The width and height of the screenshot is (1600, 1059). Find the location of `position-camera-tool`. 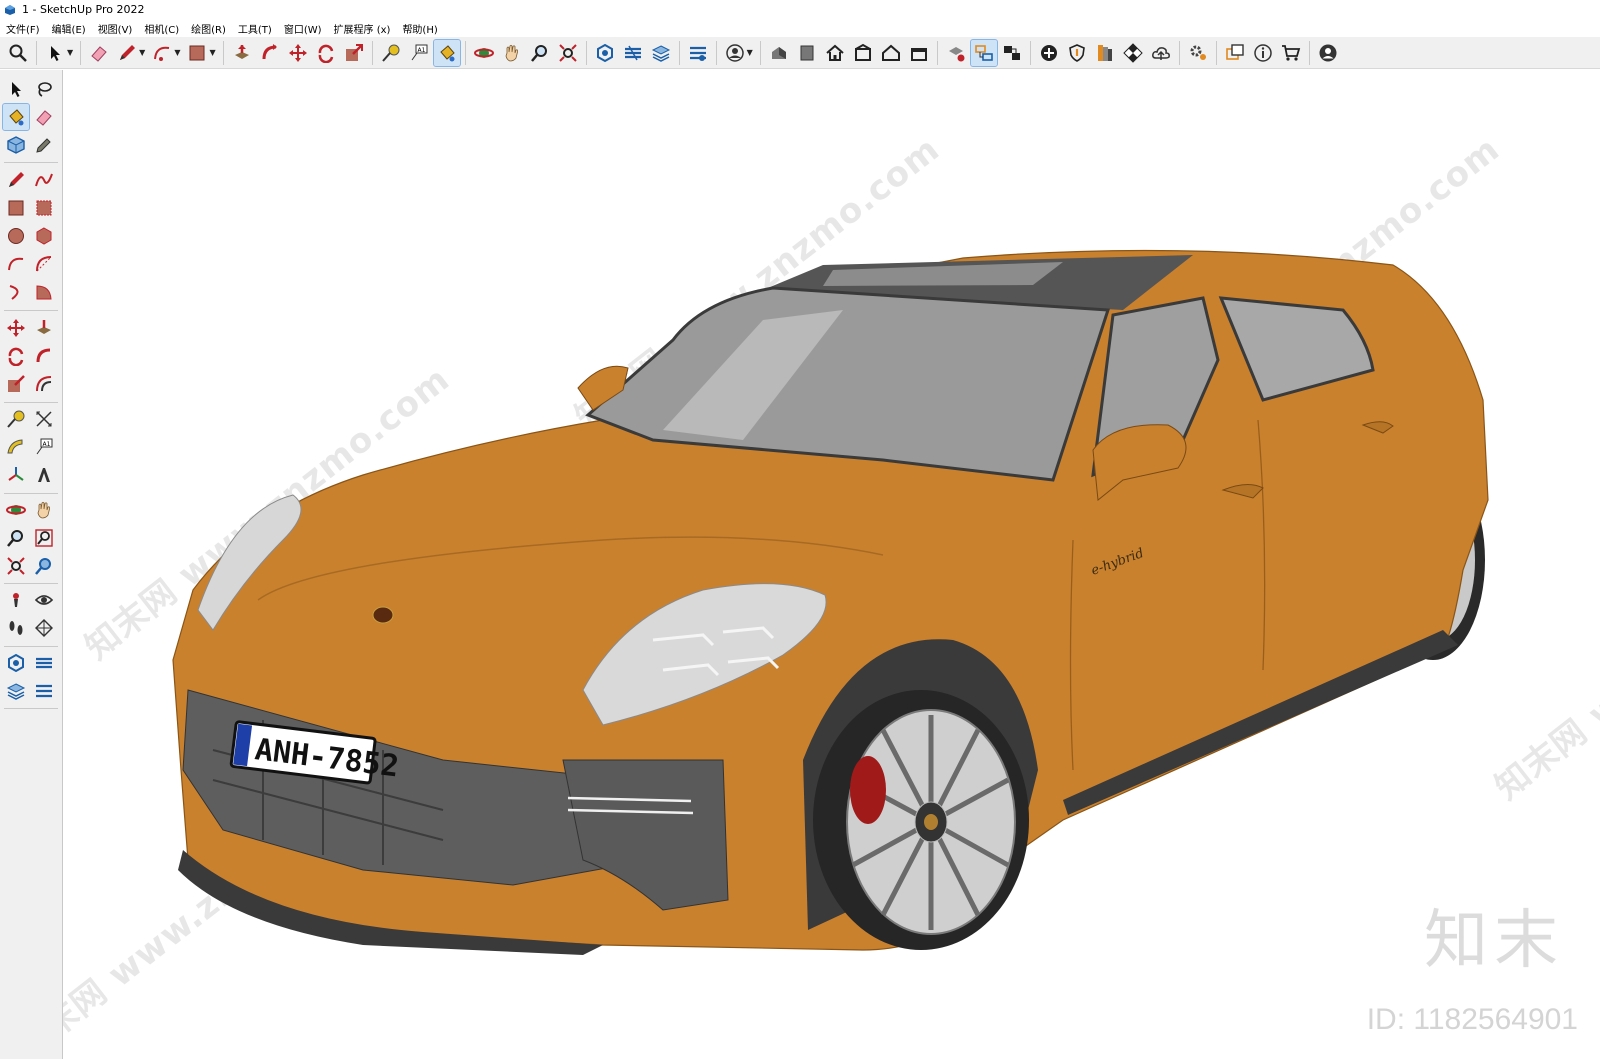

position-camera-tool is located at coordinates (16, 600).